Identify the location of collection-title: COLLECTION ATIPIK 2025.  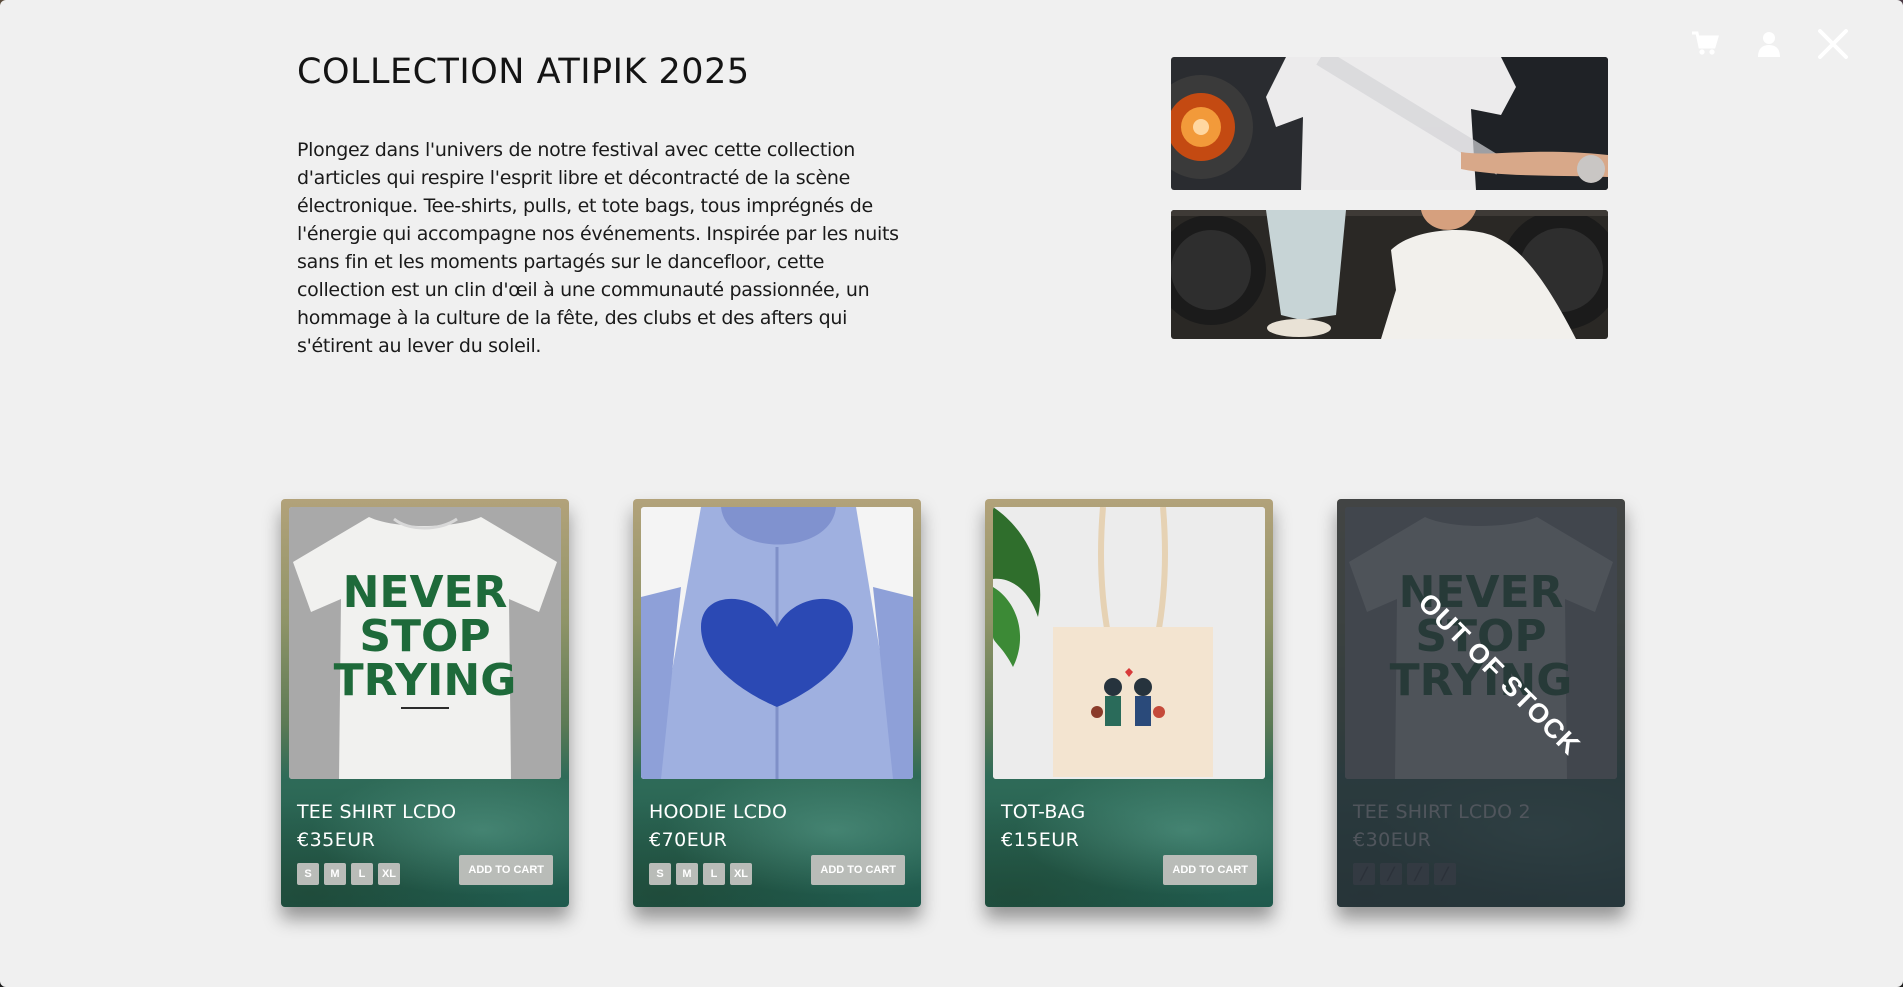
(523, 72).